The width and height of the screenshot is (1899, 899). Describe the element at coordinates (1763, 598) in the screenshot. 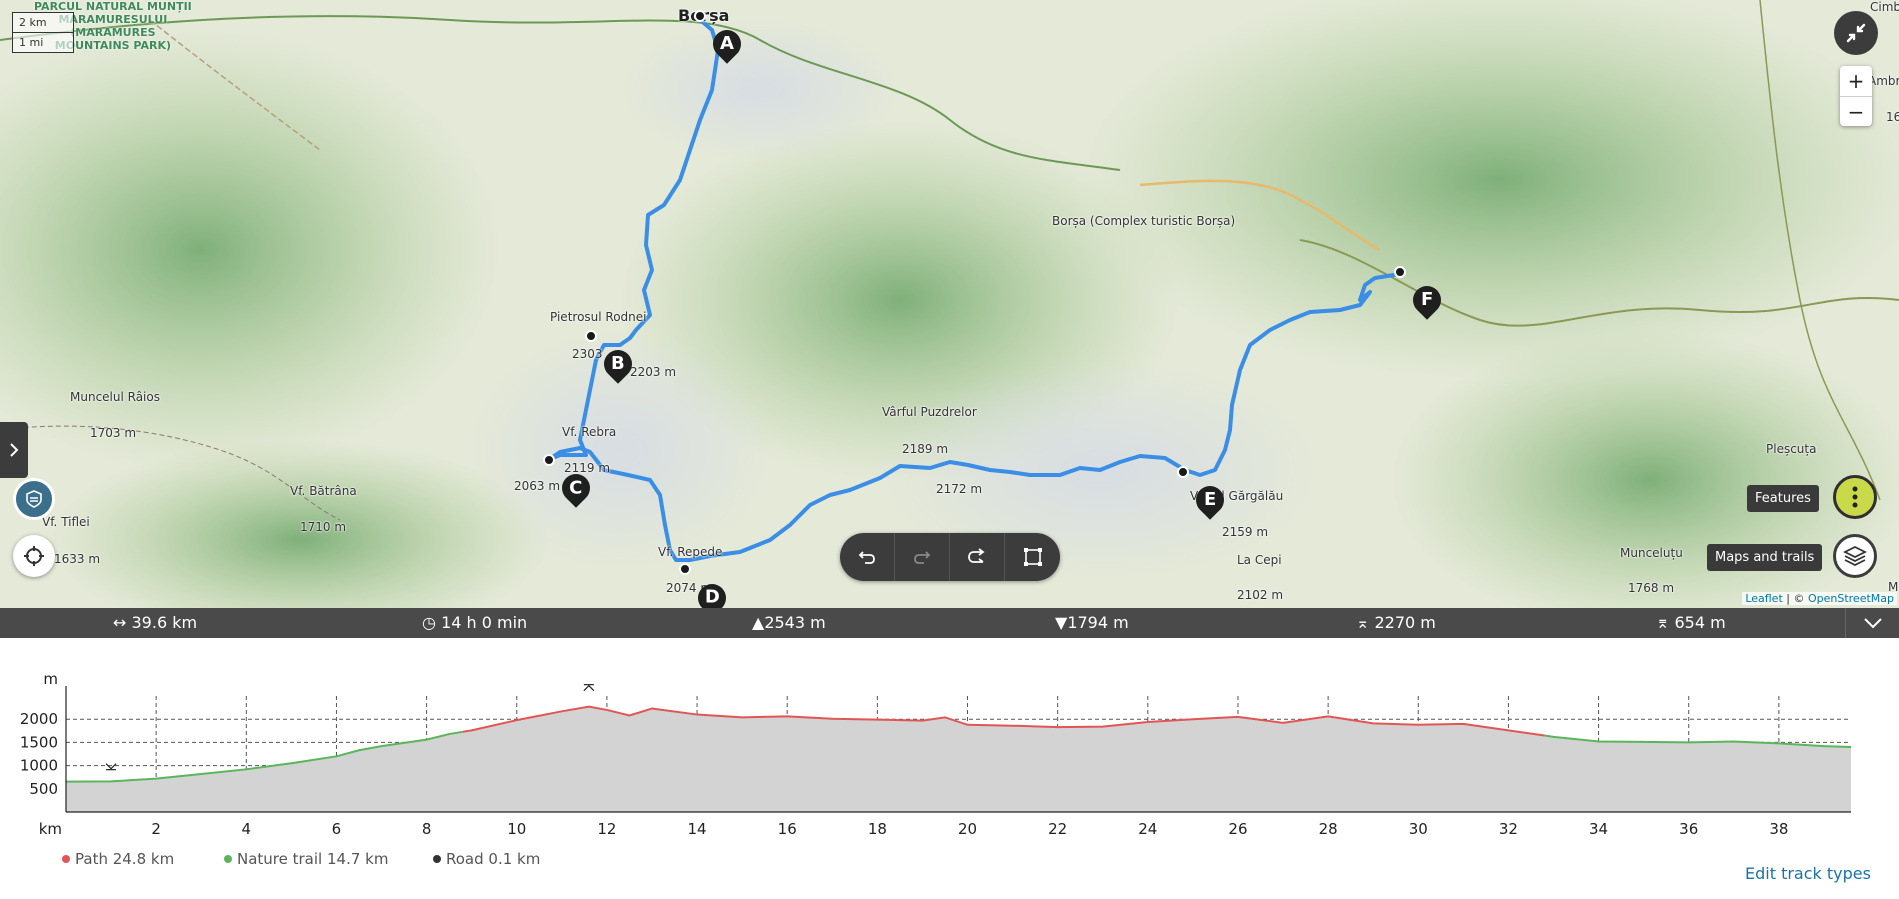

I see `leaflet-link: Leaflet` at that location.